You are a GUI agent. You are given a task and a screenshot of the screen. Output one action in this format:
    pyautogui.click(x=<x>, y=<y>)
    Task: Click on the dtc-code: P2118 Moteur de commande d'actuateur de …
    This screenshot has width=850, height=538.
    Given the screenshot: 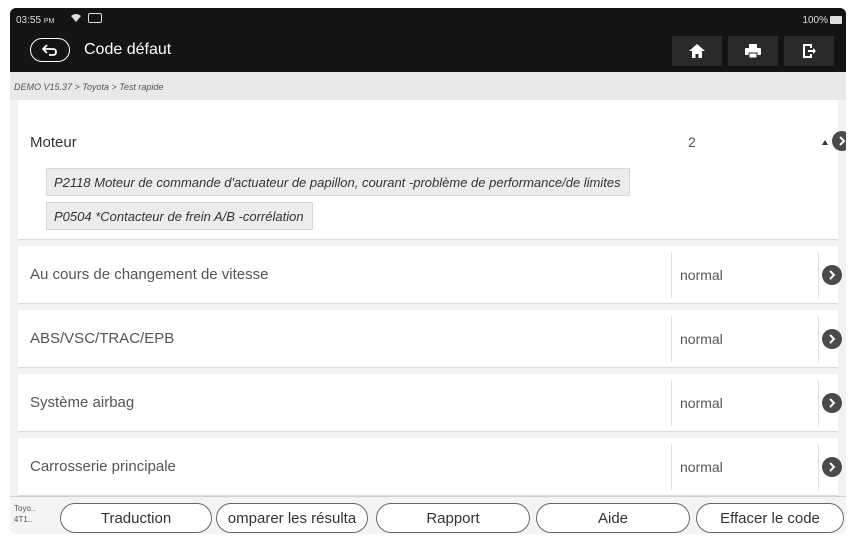 What is the action you would take?
    pyautogui.click(x=338, y=182)
    